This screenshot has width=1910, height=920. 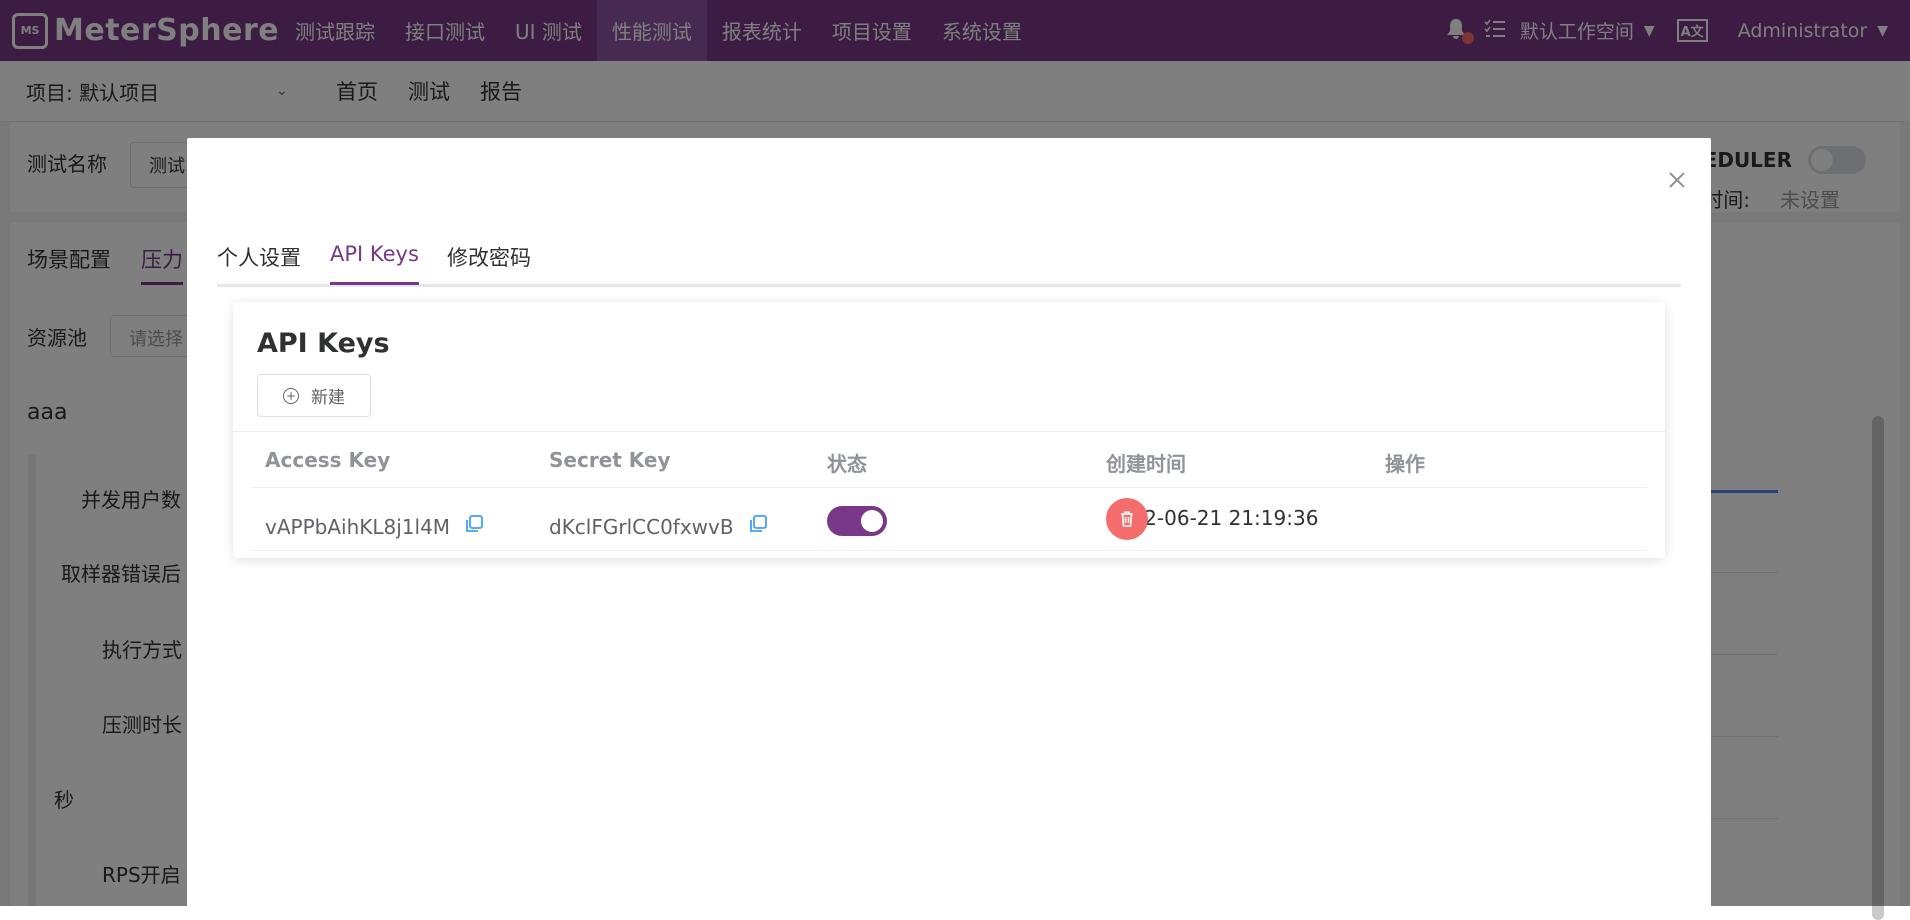 I want to click on new-button-label: 新建, so click(x=328, y=398).